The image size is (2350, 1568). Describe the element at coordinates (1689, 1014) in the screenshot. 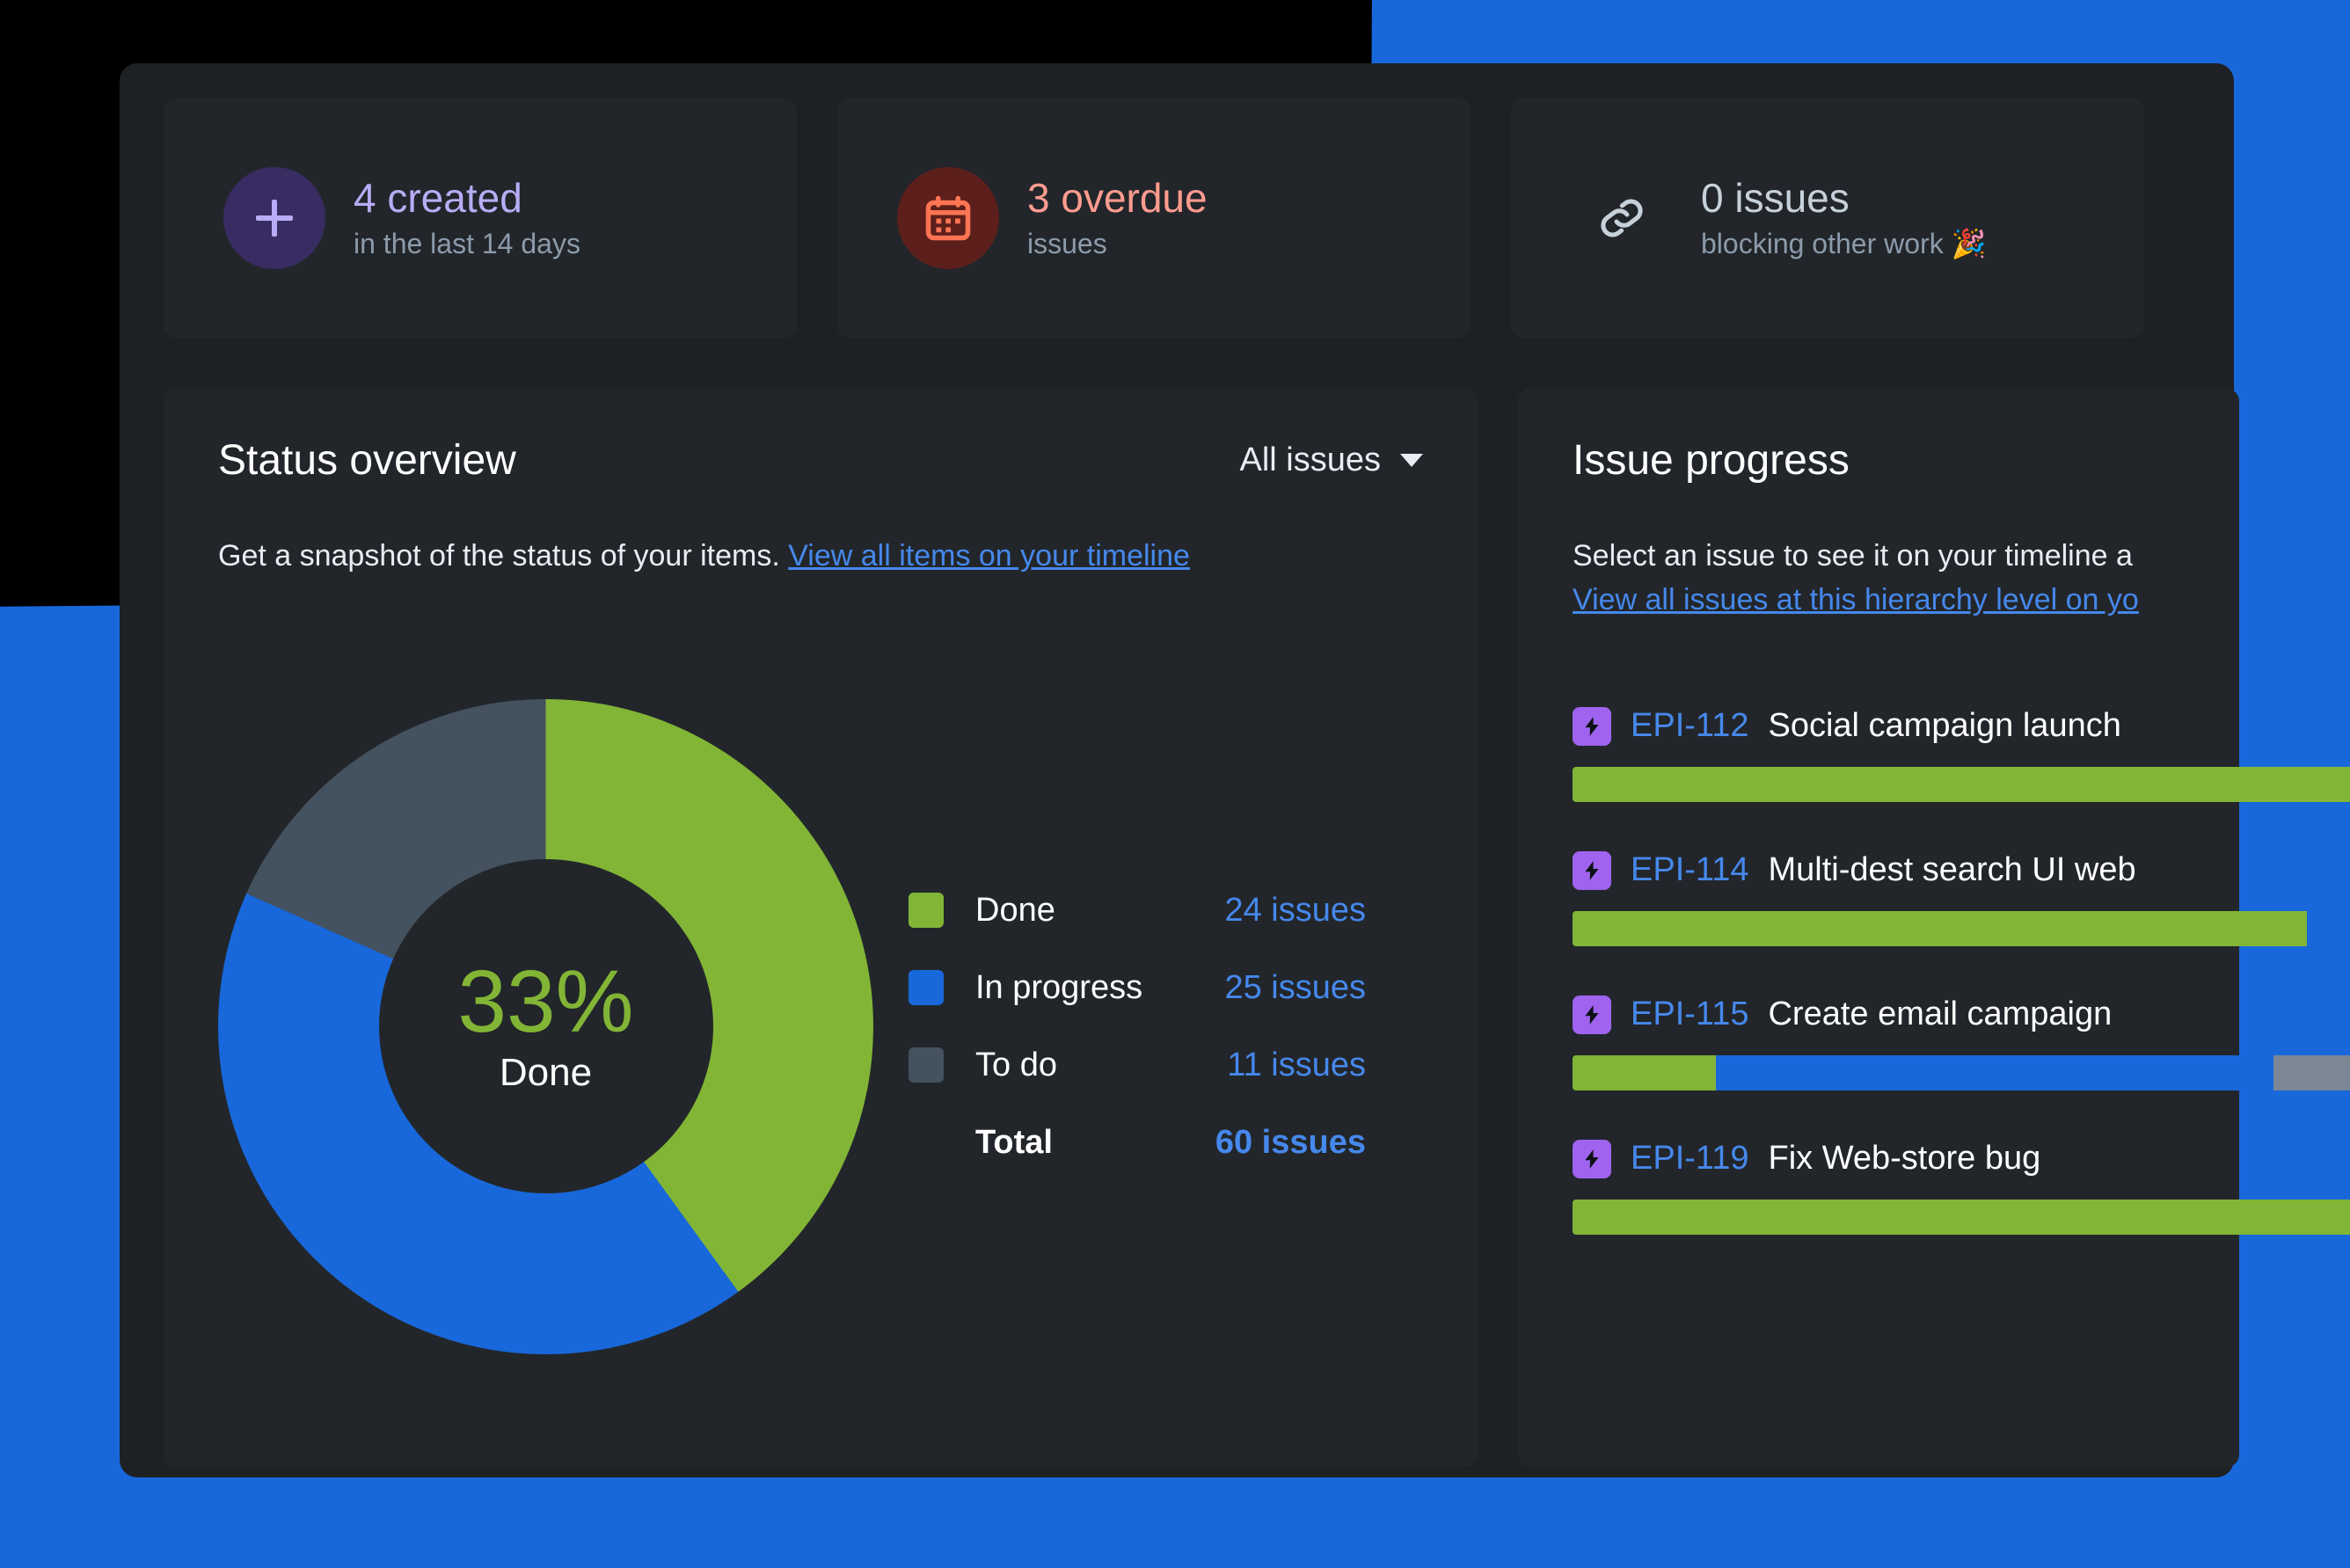

I see `issue-key: EPI-115` at that location.